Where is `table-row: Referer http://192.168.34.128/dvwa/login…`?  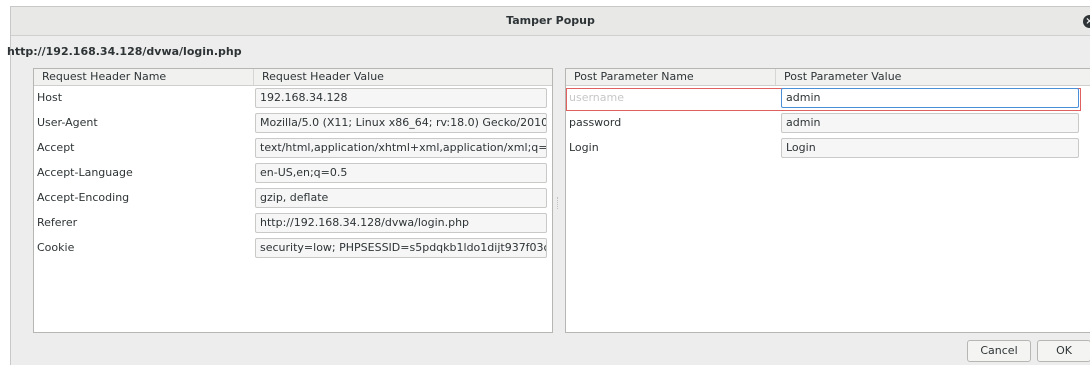 table-row: Referer http://192.168.34.128/dvwa/login… is located at coordinates (293, 224).